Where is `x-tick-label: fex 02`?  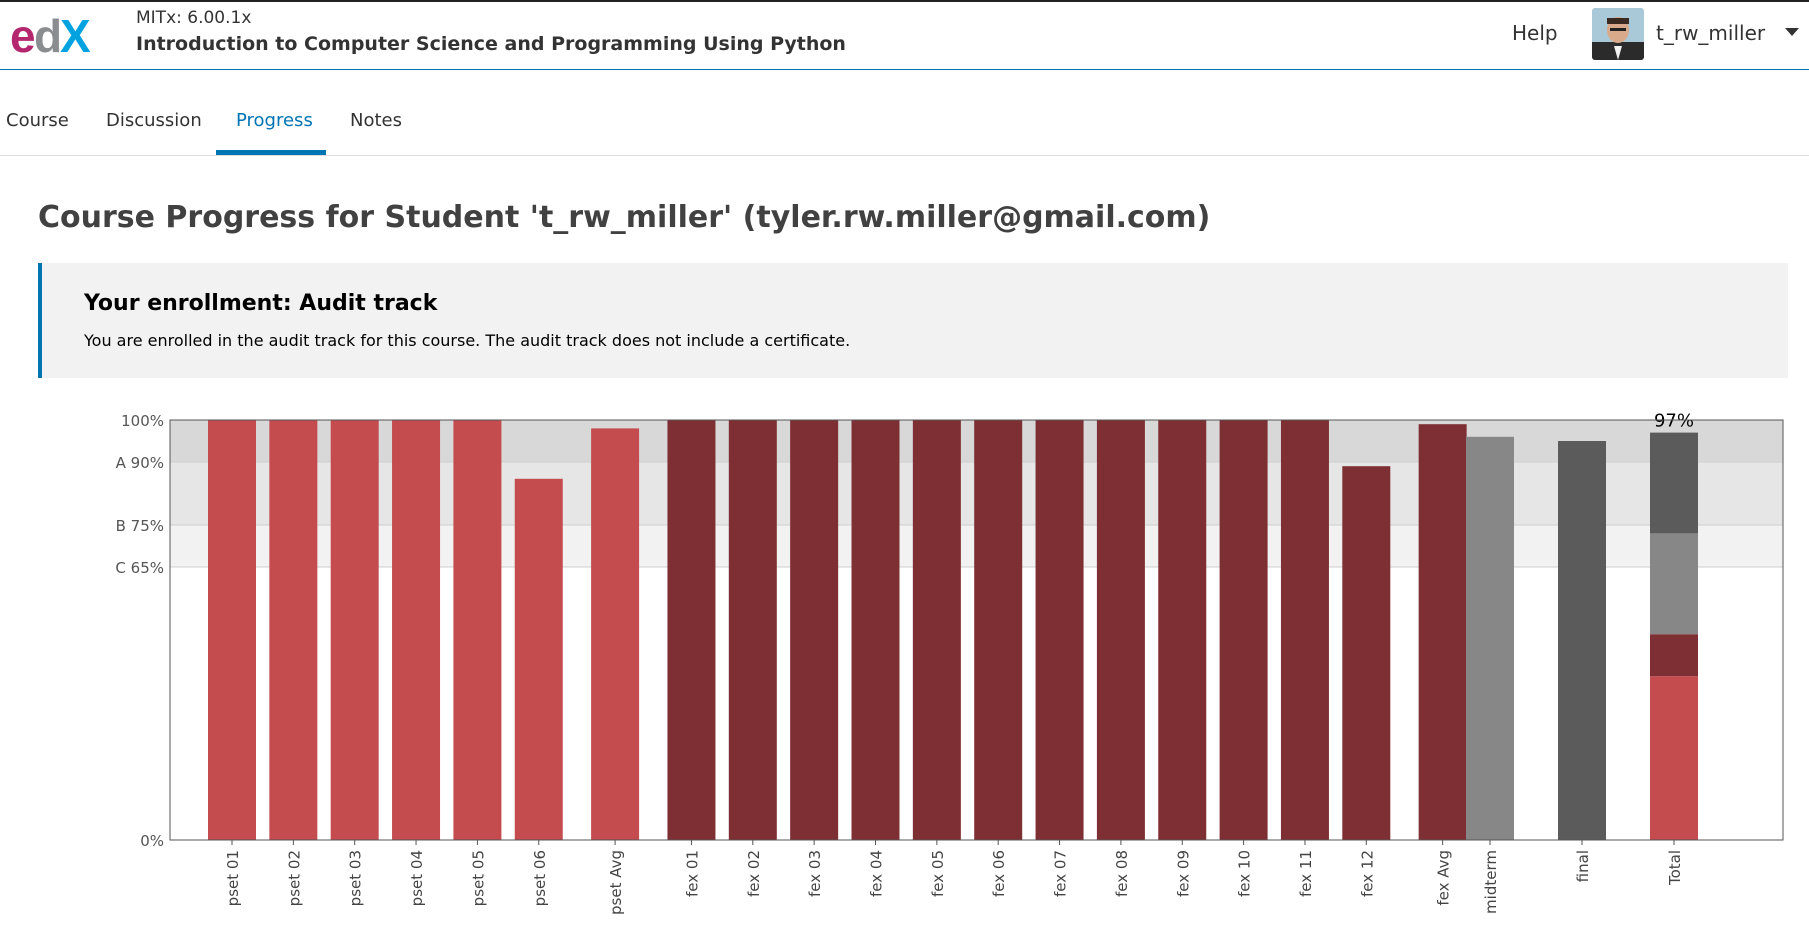 x-tick-label: fex 02 is located at coordinates (754, 873).